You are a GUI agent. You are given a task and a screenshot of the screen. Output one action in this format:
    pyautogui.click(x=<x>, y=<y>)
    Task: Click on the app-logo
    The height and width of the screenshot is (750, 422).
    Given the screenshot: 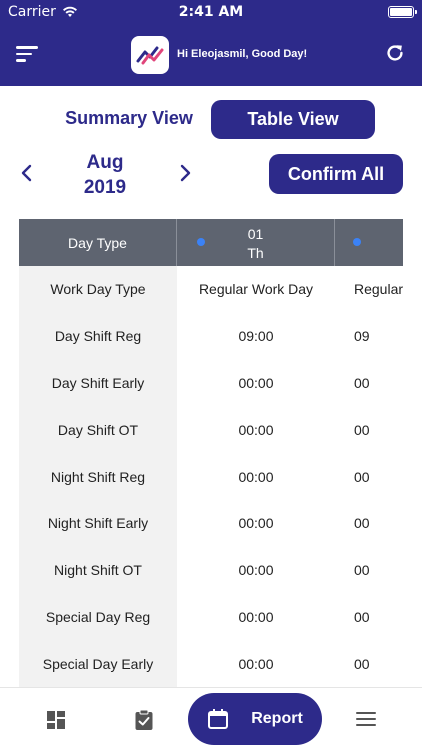 What is the action you would take?
    pyautogui.click(x=150, y=55)
    